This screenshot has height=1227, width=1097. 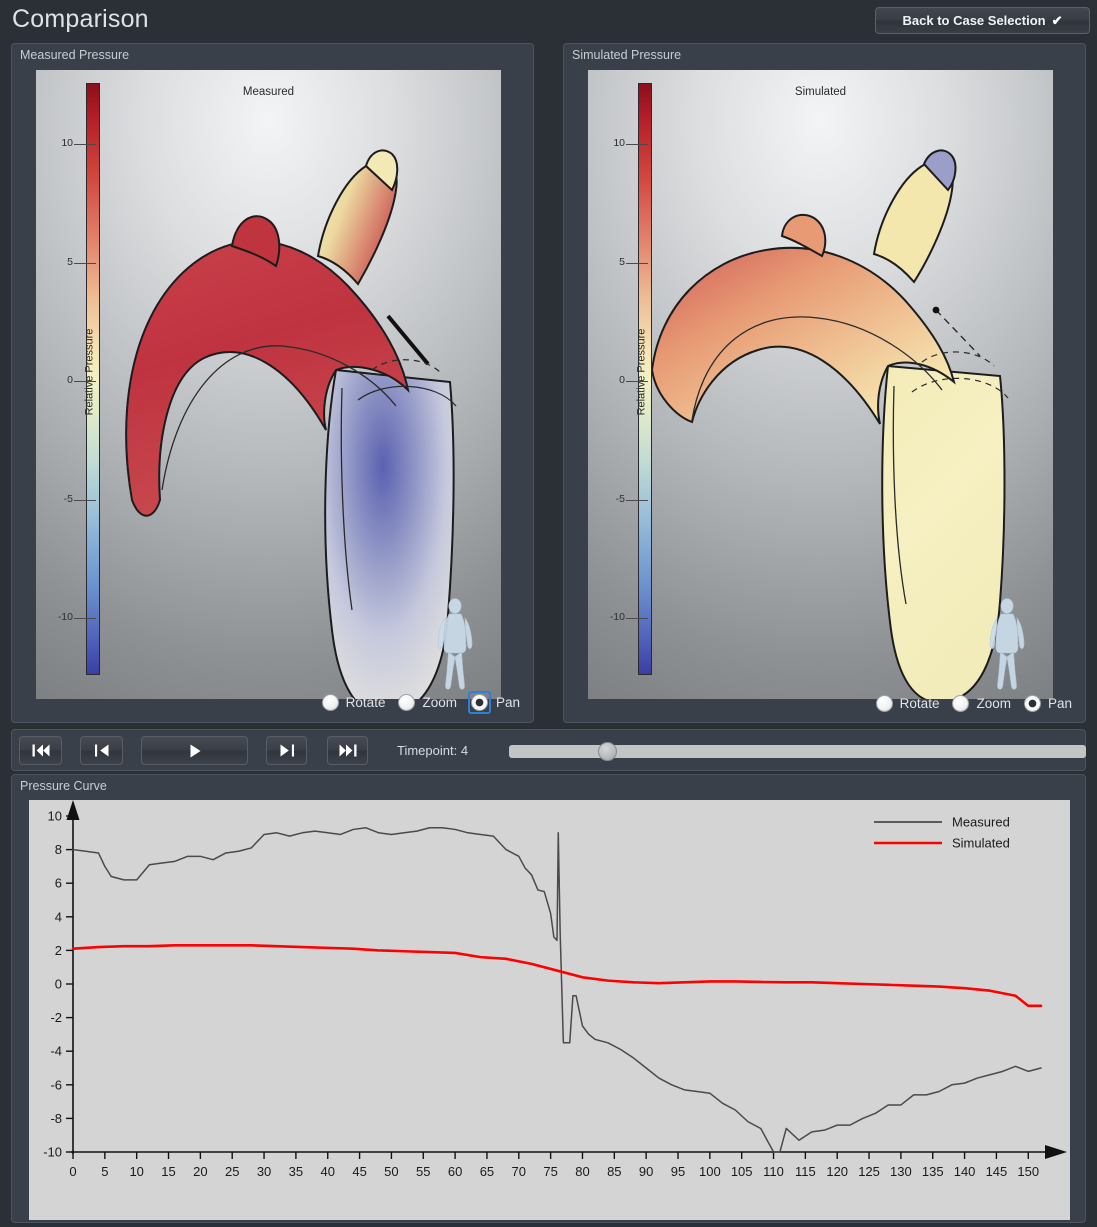 I want to click on simulated-cb-tick-m5: -5, so click(x=620, y=499).